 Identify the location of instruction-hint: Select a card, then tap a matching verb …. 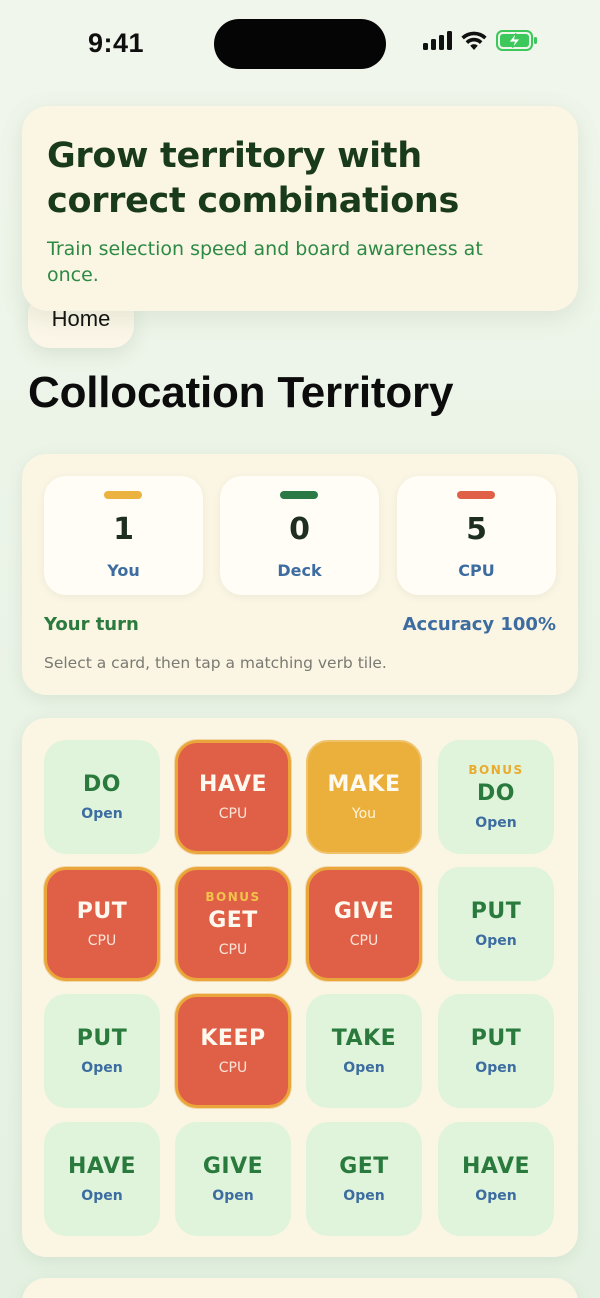
(215, 663).